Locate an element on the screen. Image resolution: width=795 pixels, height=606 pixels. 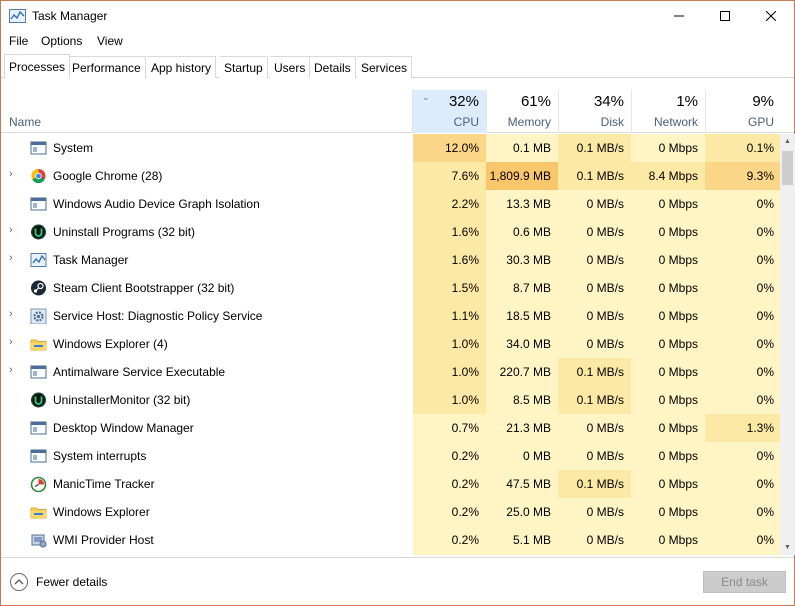
fewer-details-link: Fewer details is located at coordinates (71, 582).